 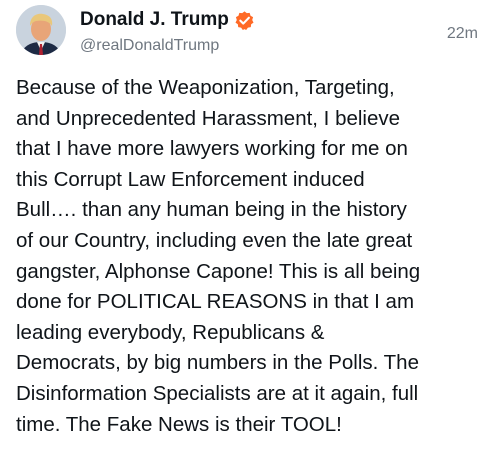 I want to click on avatar-image, so click(x=41, y=30).